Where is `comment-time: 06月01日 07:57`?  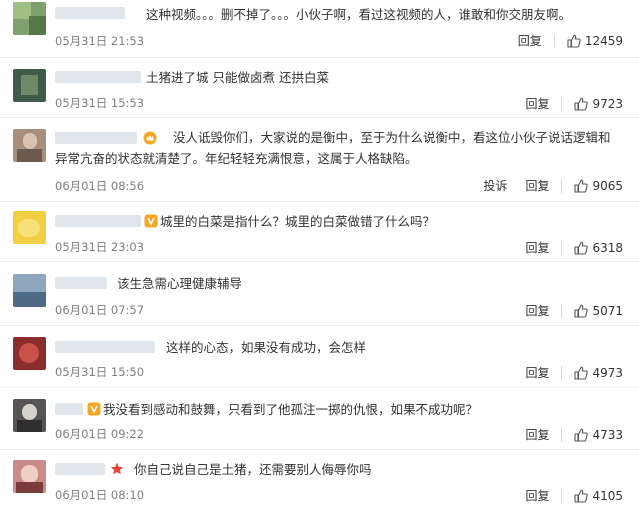 comment-time: 06月01日 07:57 is located at coordinates (100, 310).